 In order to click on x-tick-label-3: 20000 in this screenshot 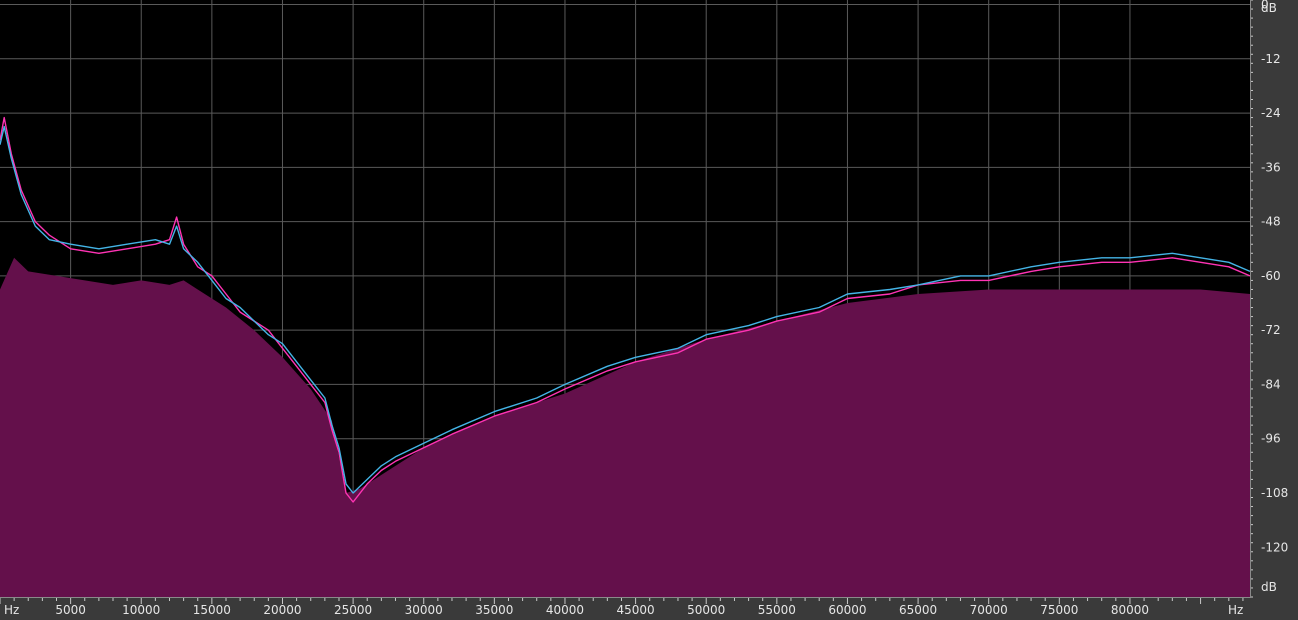, I will do `click(282, 610)`.